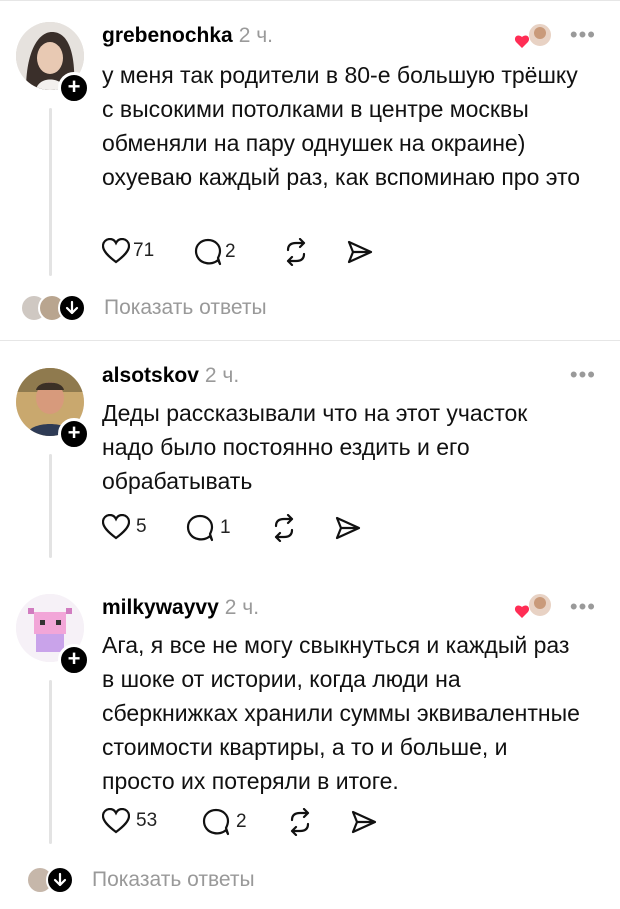 The image size is (620, 909). What do you see at coordinates (252, 529) in the screenshot?
I see `action-bar: 5 1` at bounding box center [252, 529].